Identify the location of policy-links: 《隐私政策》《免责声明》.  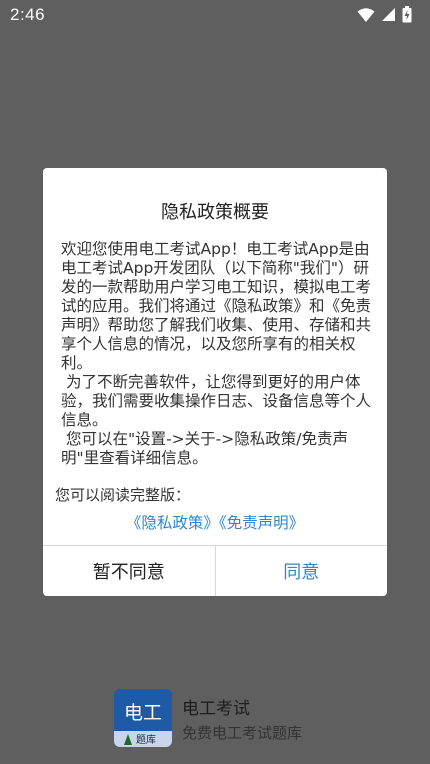
(215, 522).